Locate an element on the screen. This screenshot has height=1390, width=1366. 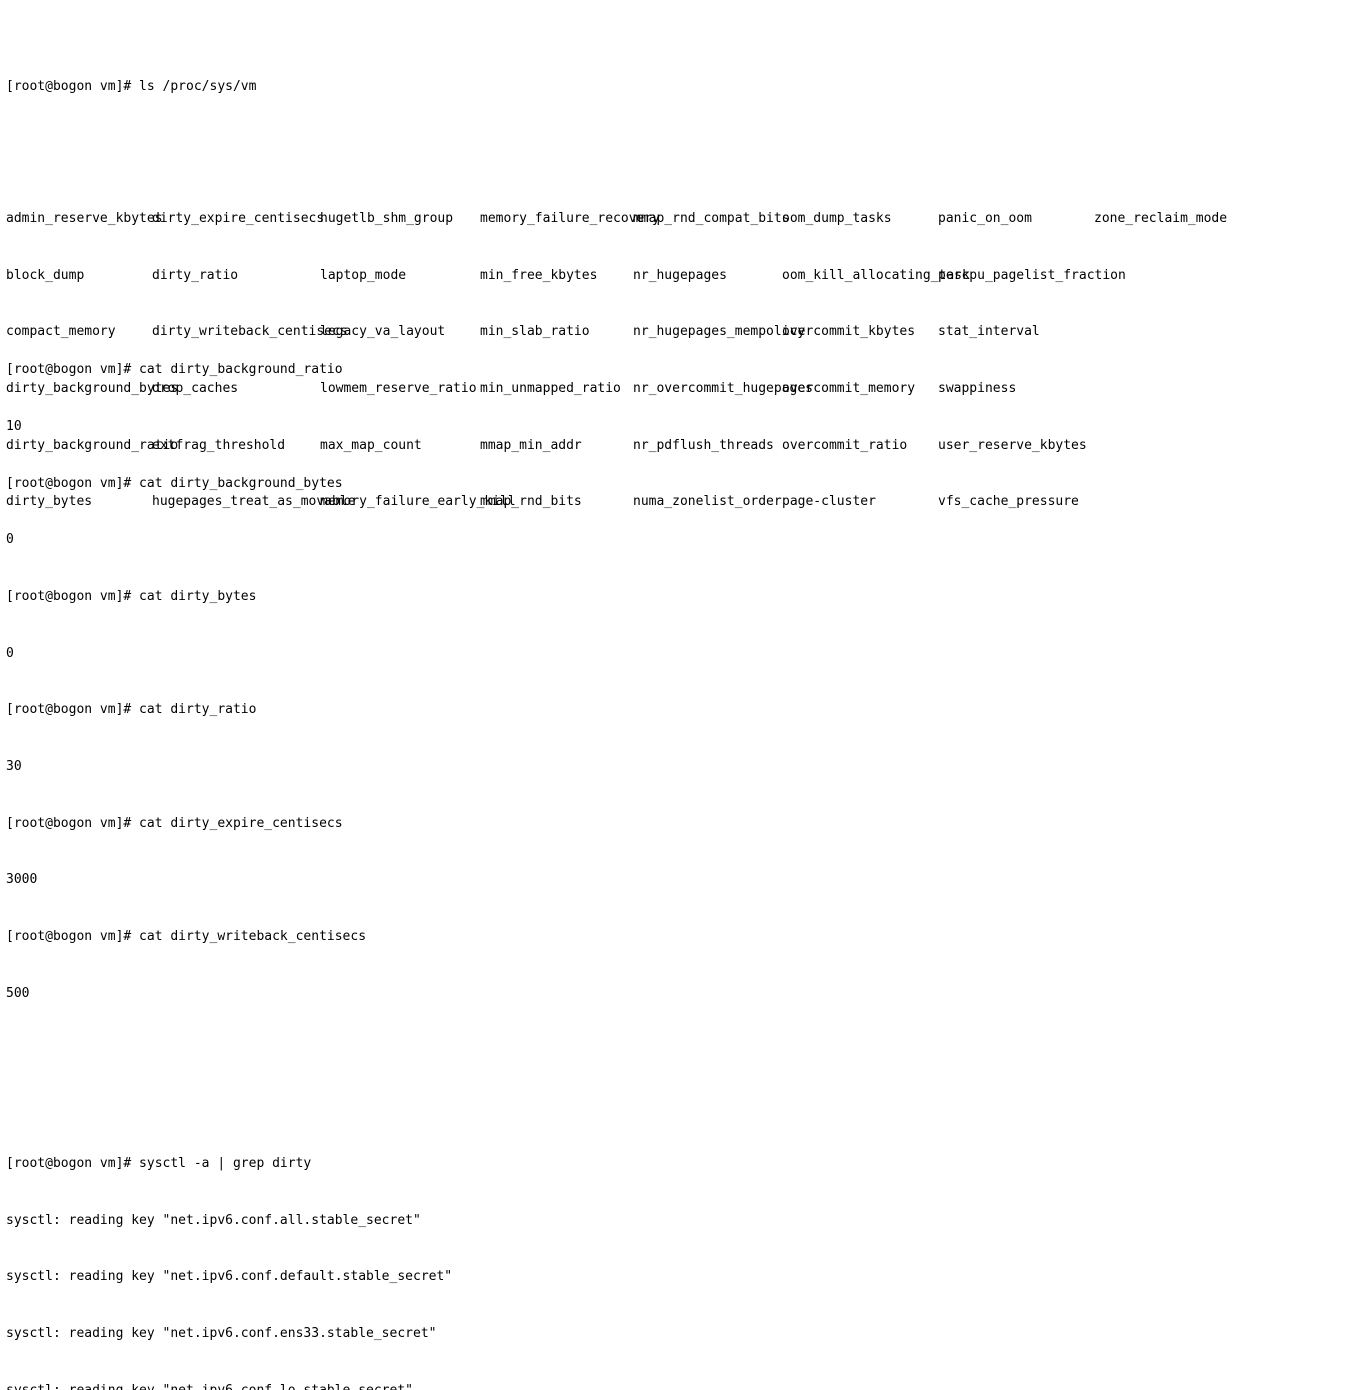
command-line-ls: [root@bogon vm]# ls /proc/sys/vm is located at coordinates (131, 86).